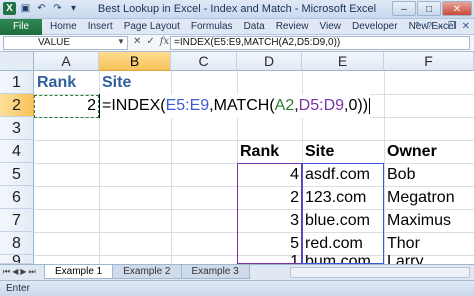 This screenshot has width=474, height=296. What do you see at coordinates (284, 105) in the screenshot?
I see `formula-ref-a2: A2` at bounding box center [284, 105].